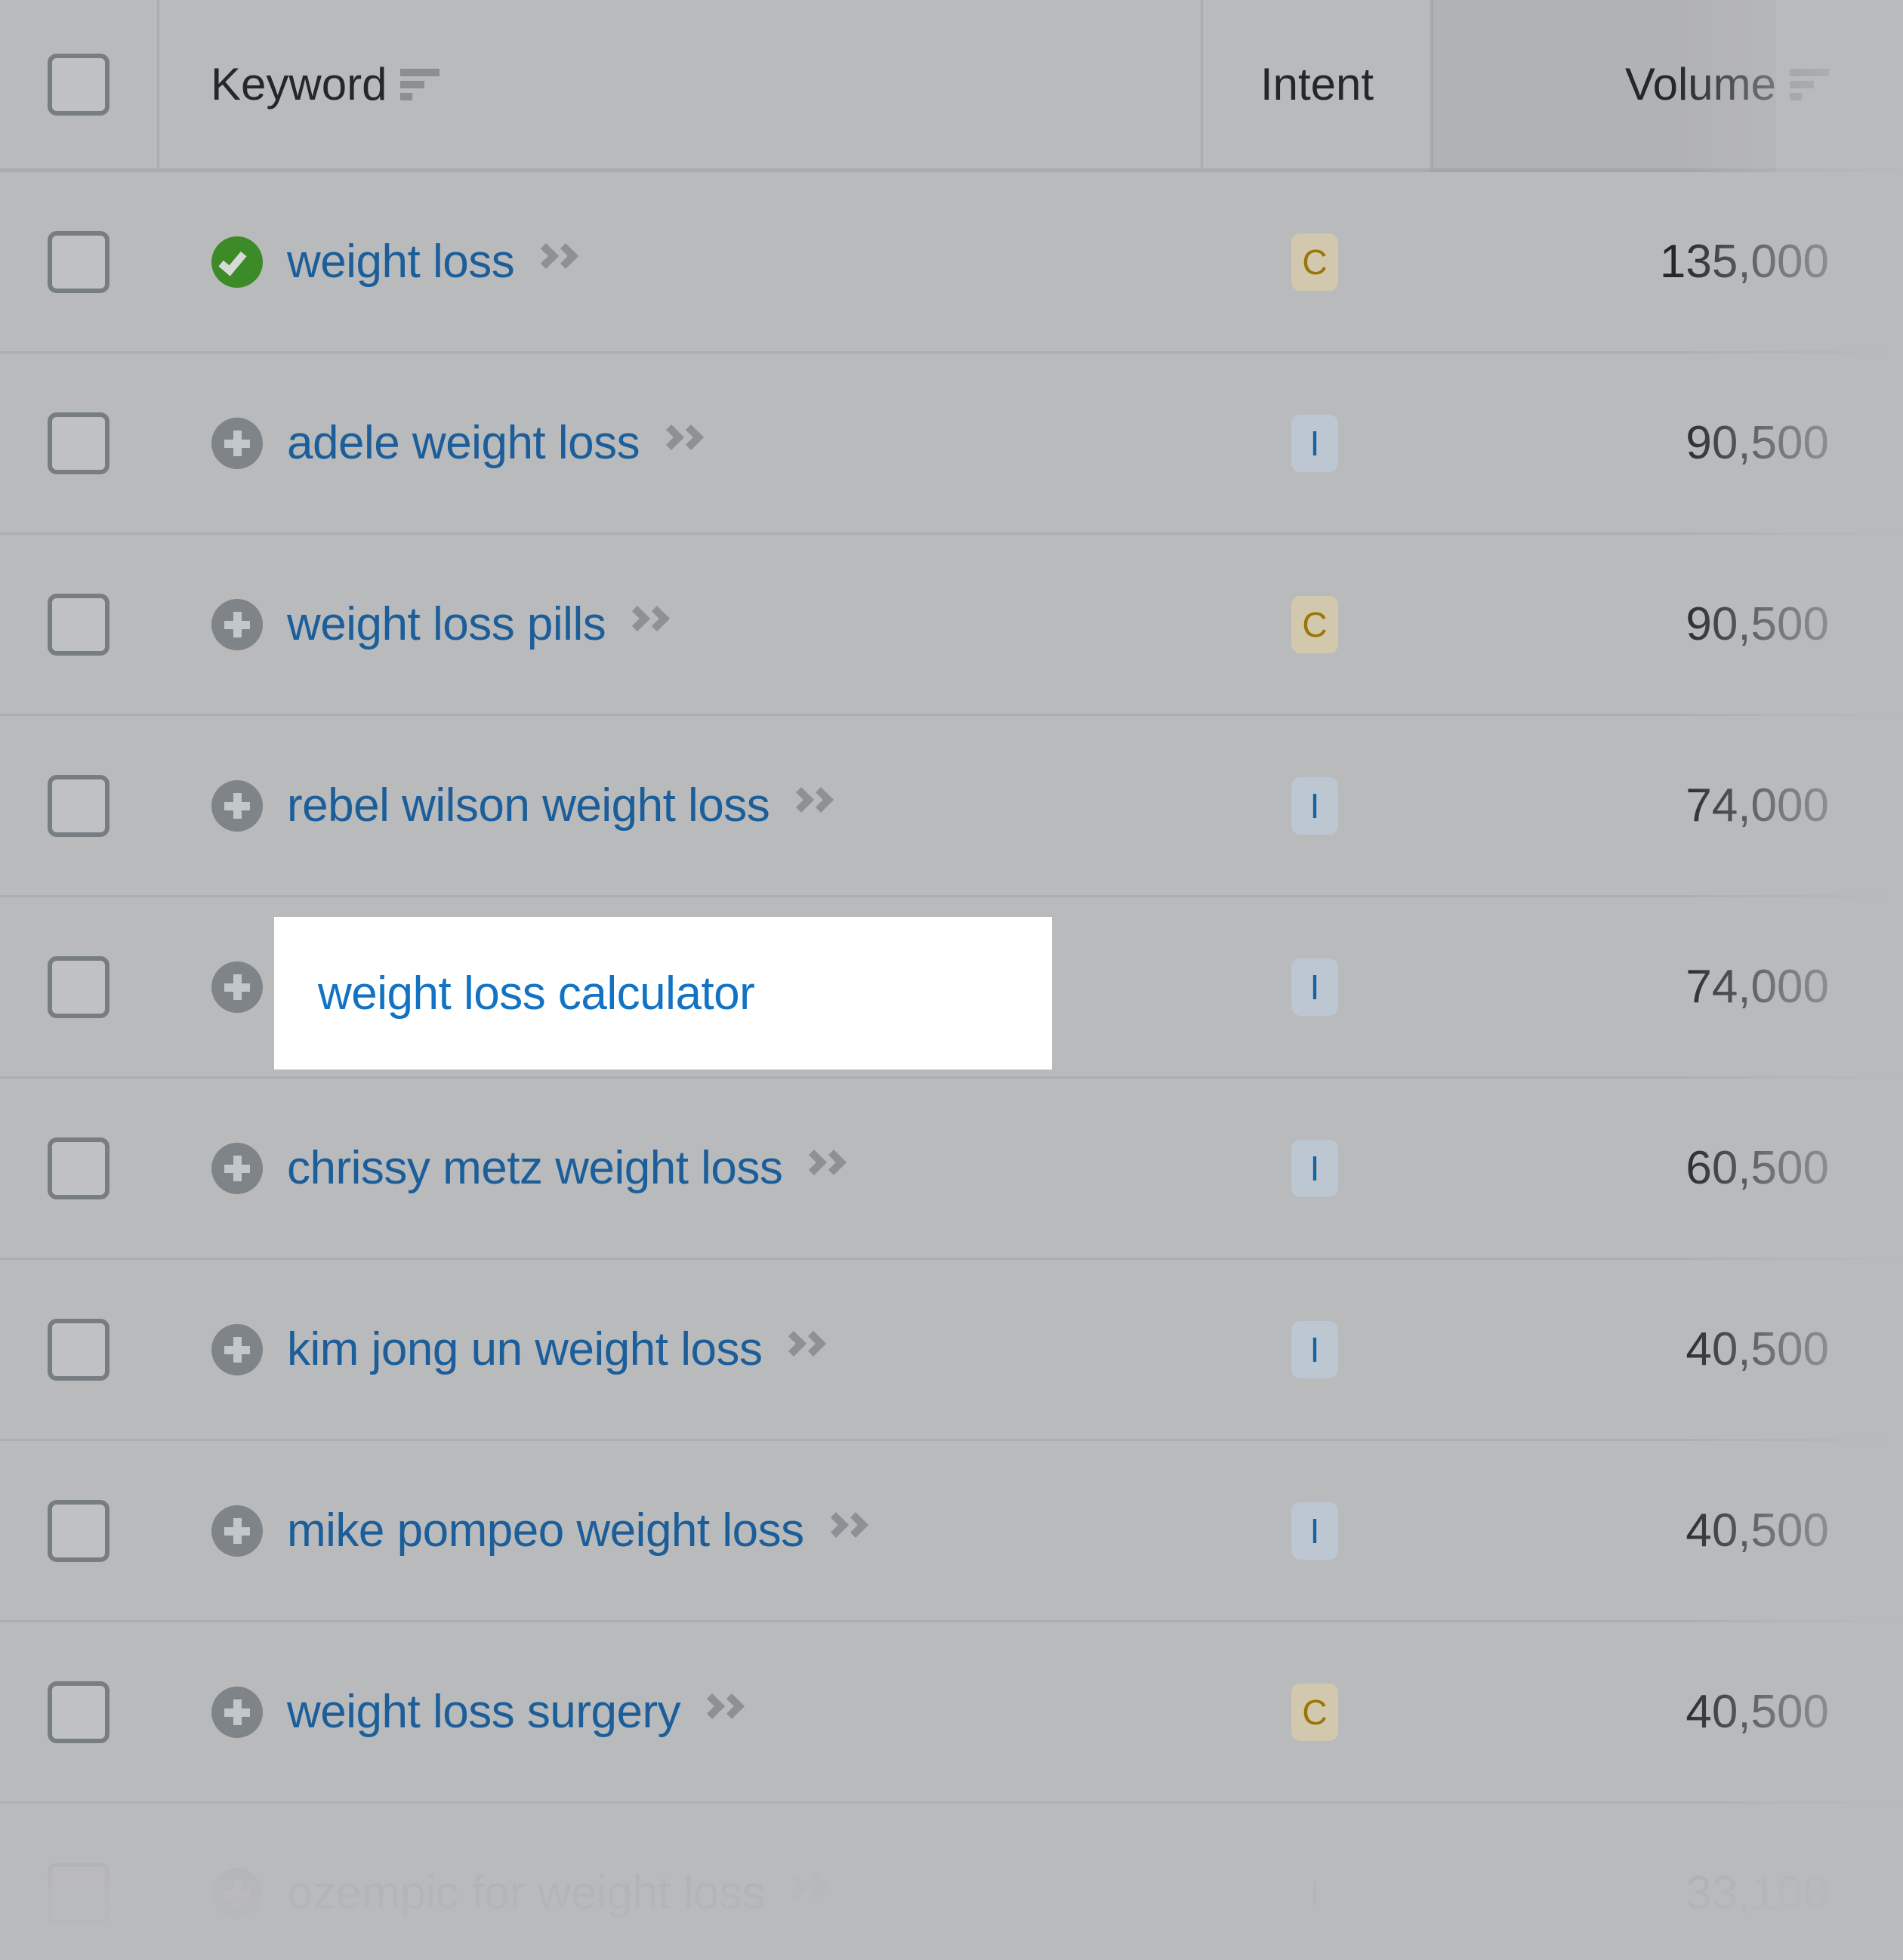 The height and width of the screenshot is (1960, 1903). Describe the element at coordinates (1666, 262) in the screenshot. I see `row-volume-cell: 135,000` at that location.